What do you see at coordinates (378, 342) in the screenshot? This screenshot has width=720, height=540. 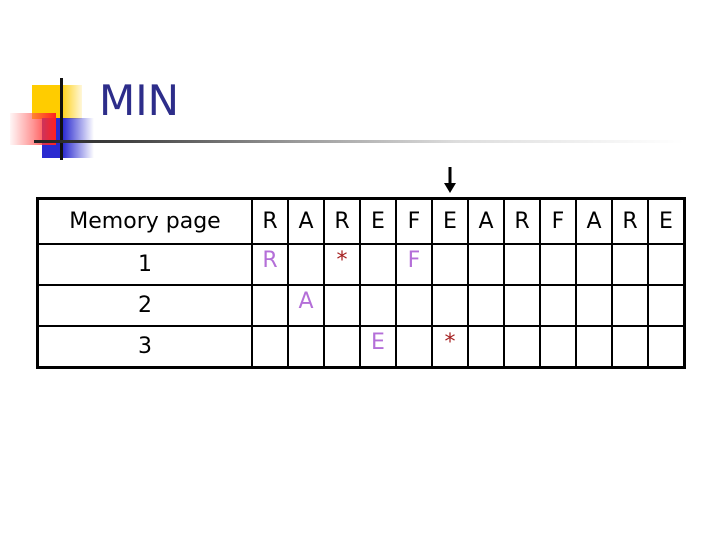 I see `loaded-page: E` at bounding box center [378, 342].